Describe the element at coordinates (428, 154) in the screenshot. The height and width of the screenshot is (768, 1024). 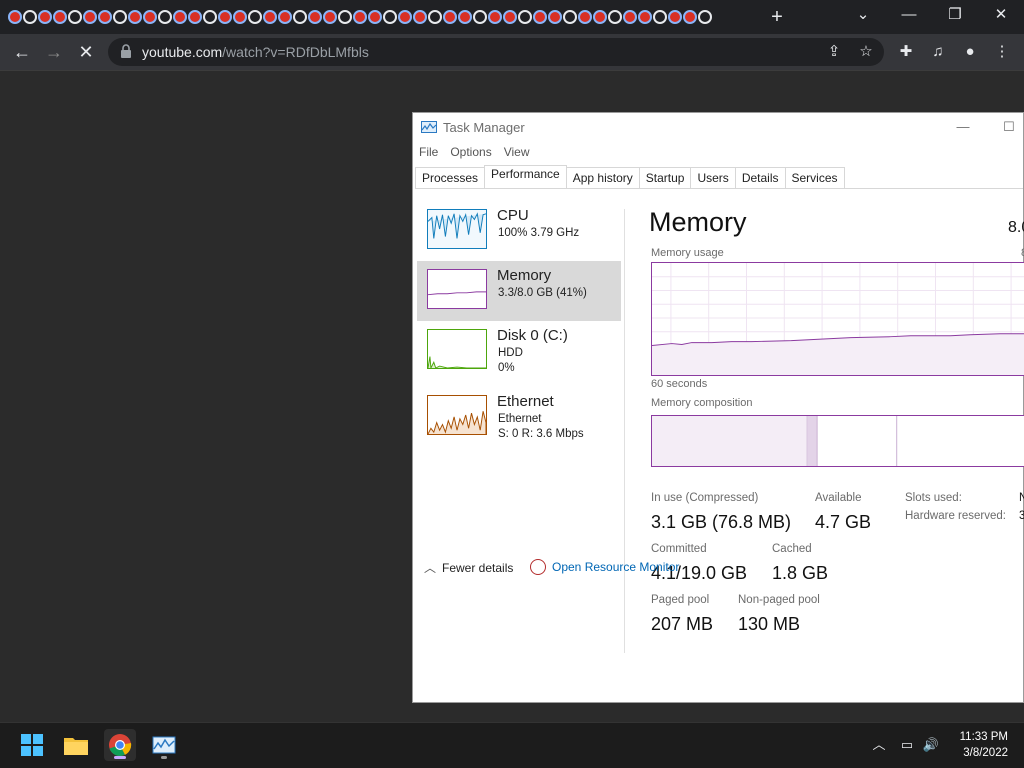
I see `menu-file: File` at that location.